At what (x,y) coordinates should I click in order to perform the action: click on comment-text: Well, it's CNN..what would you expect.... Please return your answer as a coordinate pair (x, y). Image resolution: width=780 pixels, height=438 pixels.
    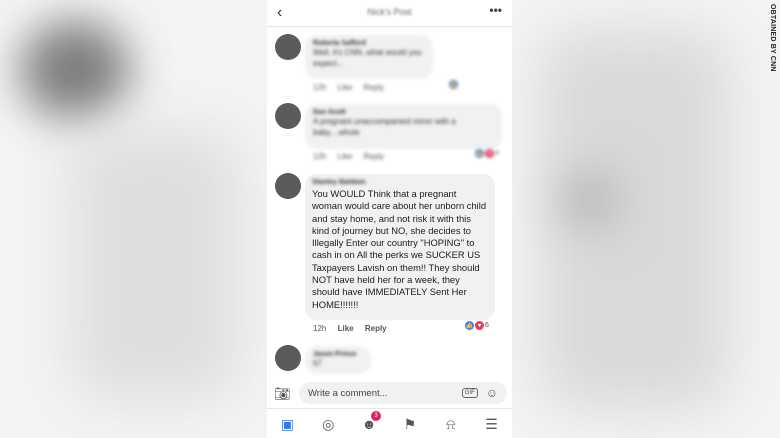
    Looking at the image, I should click on (367, 58).